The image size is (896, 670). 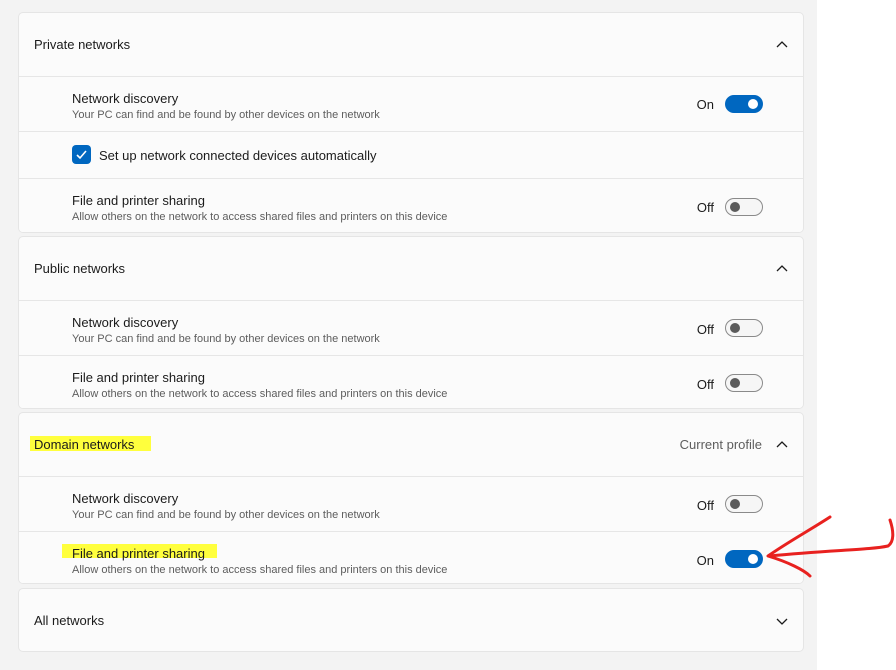 What do you see at coordinates (411, 444) in the screenshot?
I see `domain-networks-header: Domain networks Current profile` at bounding box center [411, 444].